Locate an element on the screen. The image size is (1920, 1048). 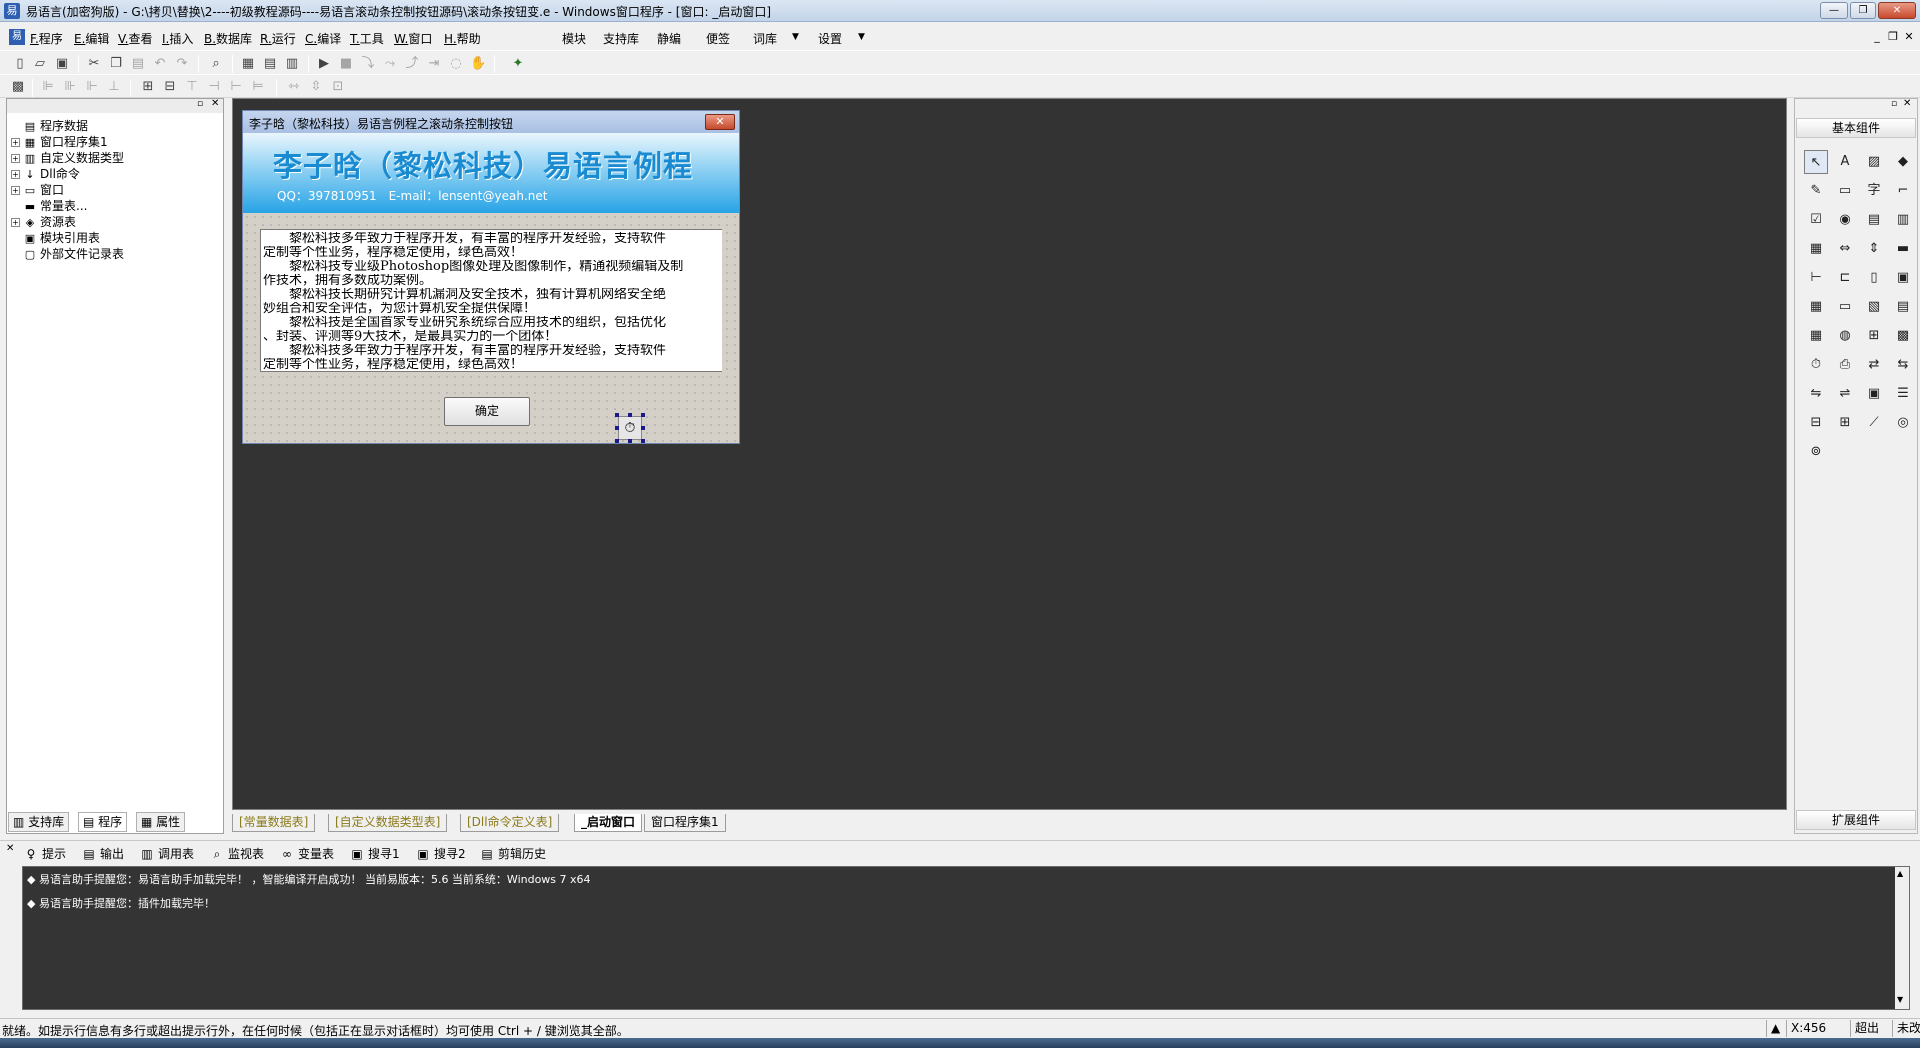
align-right-icon: ⊩ is located at coordinates (92, 87).